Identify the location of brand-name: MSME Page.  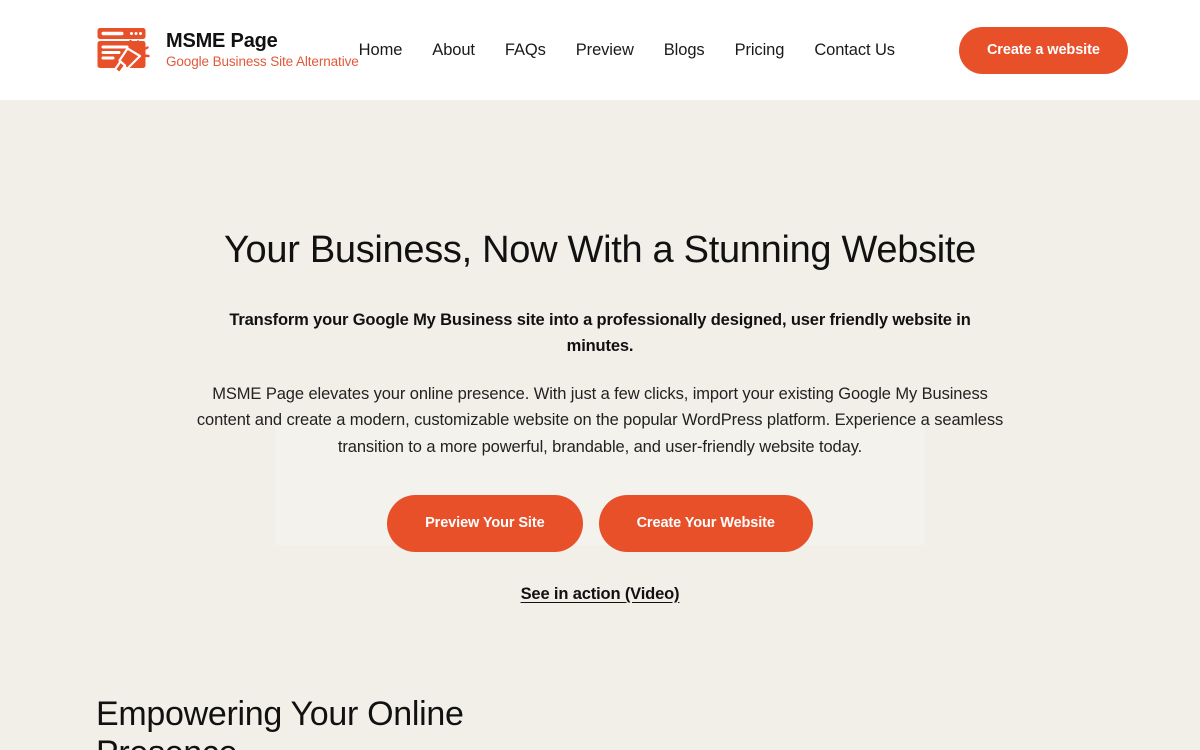
(222, 41).